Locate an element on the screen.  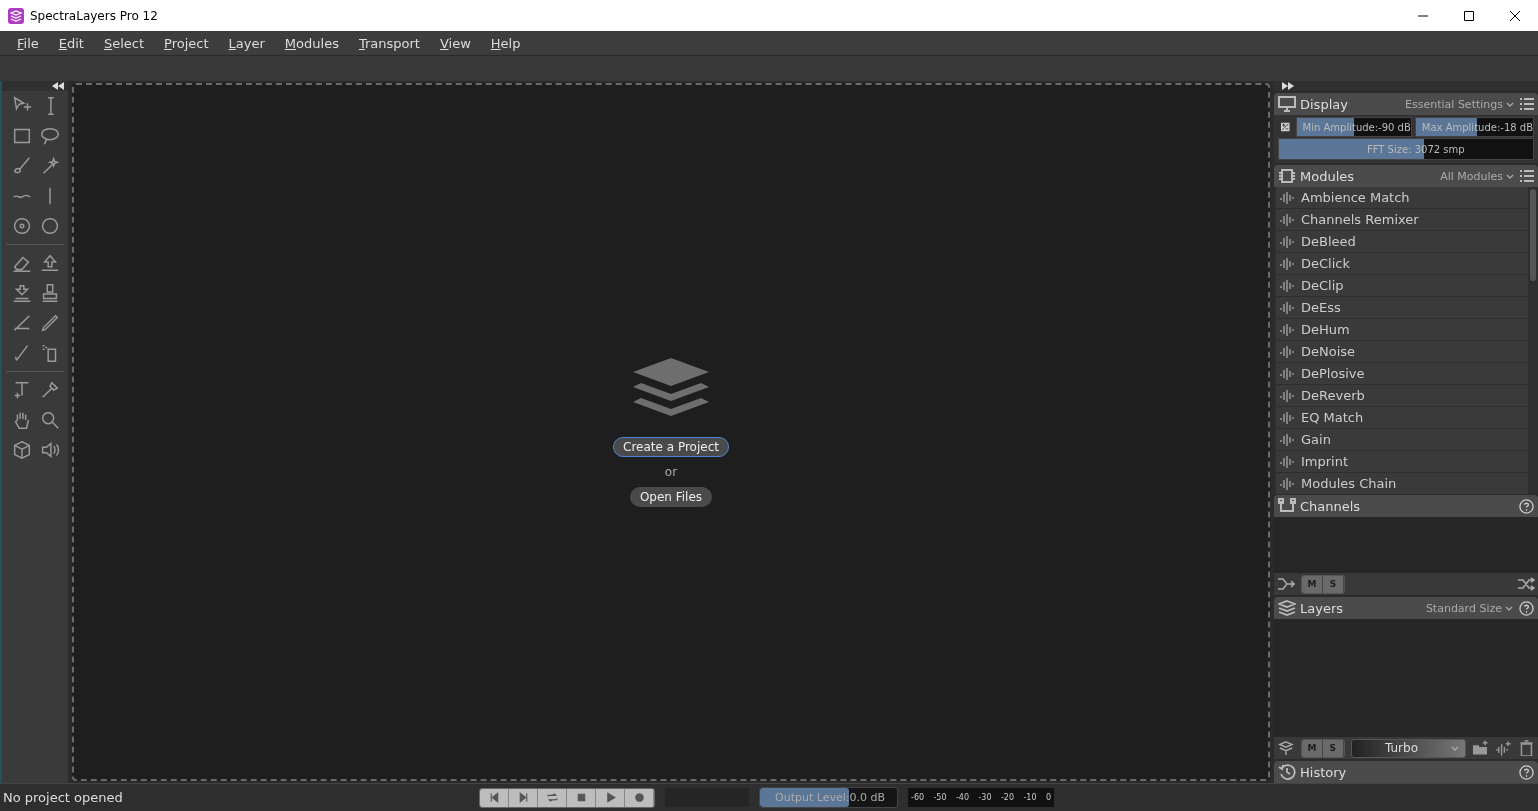
panel-title: Display is located at coordinates (1324, 104).